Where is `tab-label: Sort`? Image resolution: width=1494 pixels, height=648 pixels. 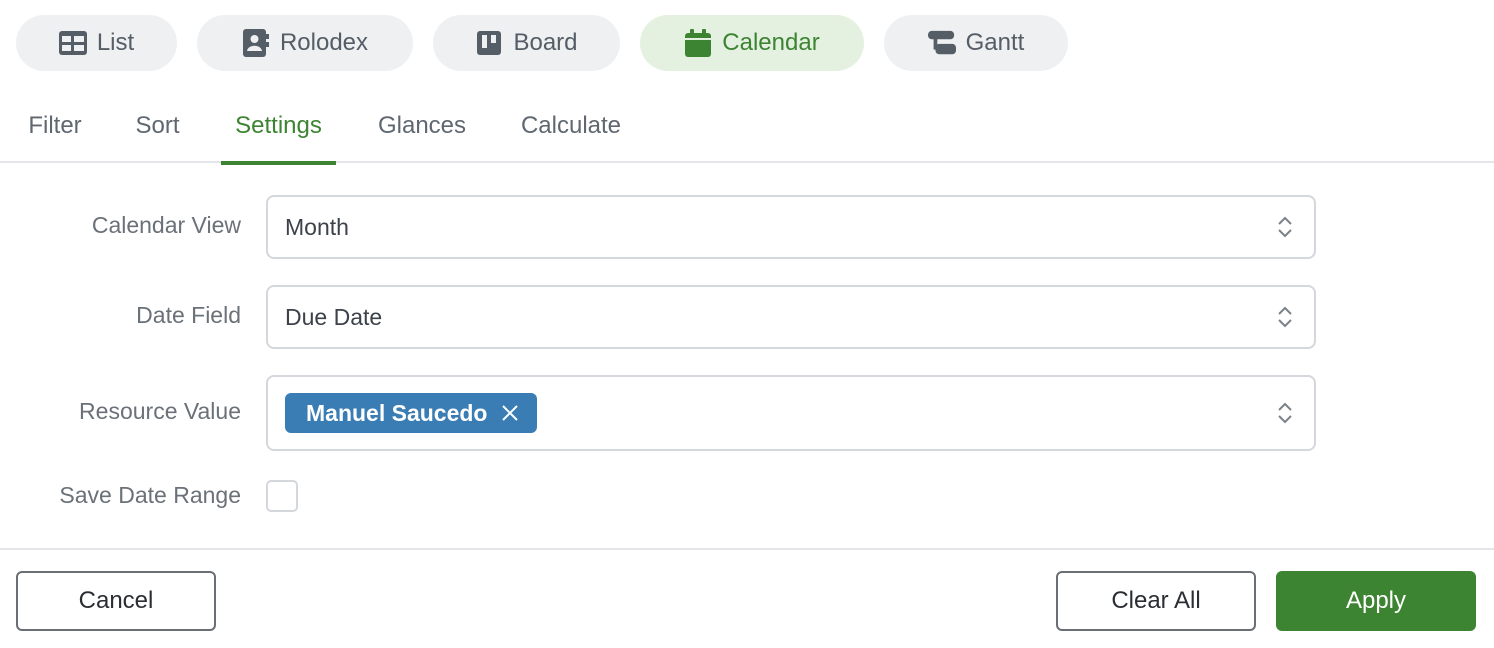 tab-label: Sort is located at coordinates (157, 125).